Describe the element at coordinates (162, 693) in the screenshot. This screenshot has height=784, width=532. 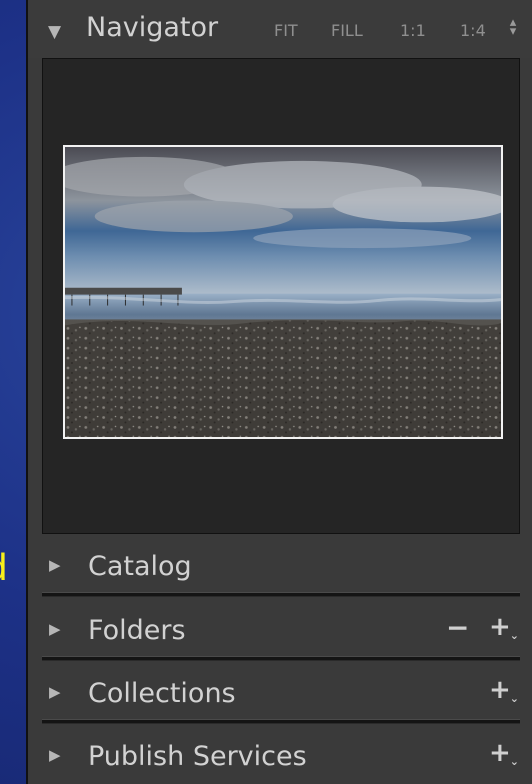
I see `collections-title: Collections` at that location.